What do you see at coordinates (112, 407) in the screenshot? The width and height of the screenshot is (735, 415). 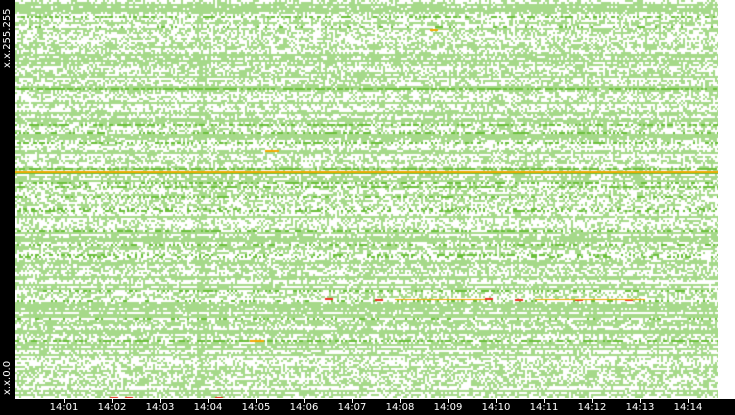 I see `x-tick-label: 14:02` at bounding box center [112, 407].